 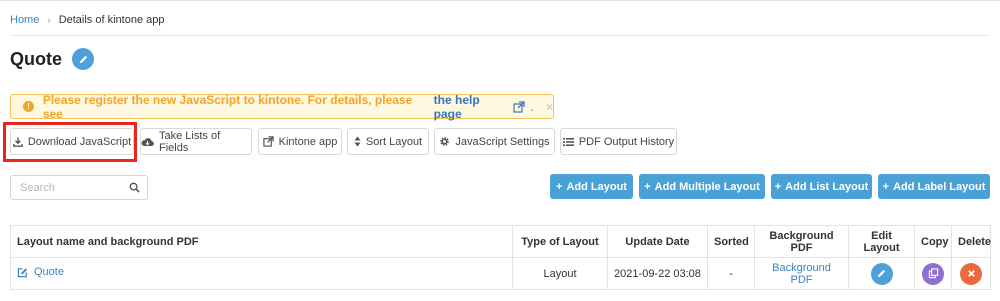 I want to click on gear-icon, so click(x=444, y=141).